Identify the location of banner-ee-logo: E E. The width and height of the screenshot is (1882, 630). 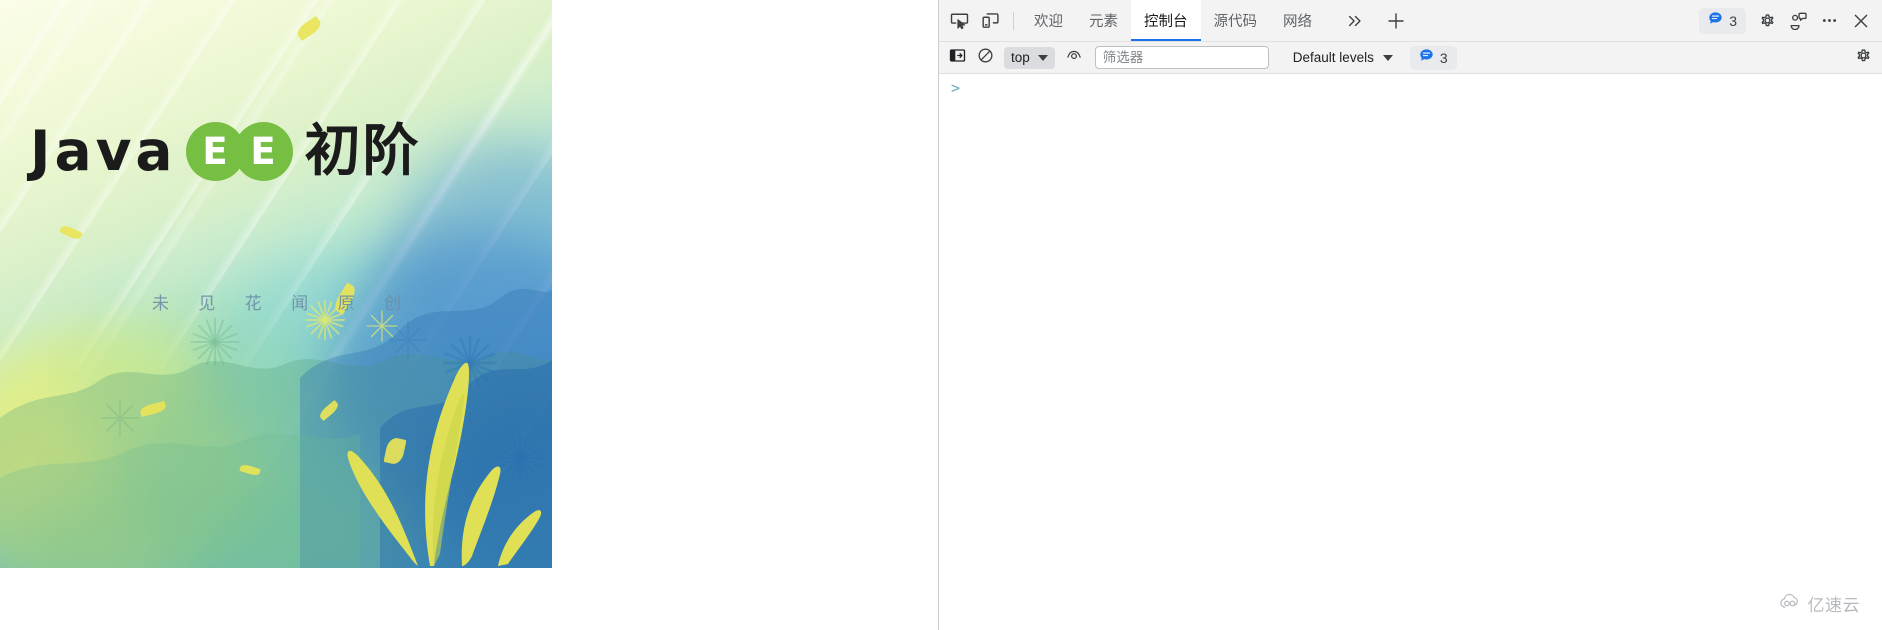
(239, 151).